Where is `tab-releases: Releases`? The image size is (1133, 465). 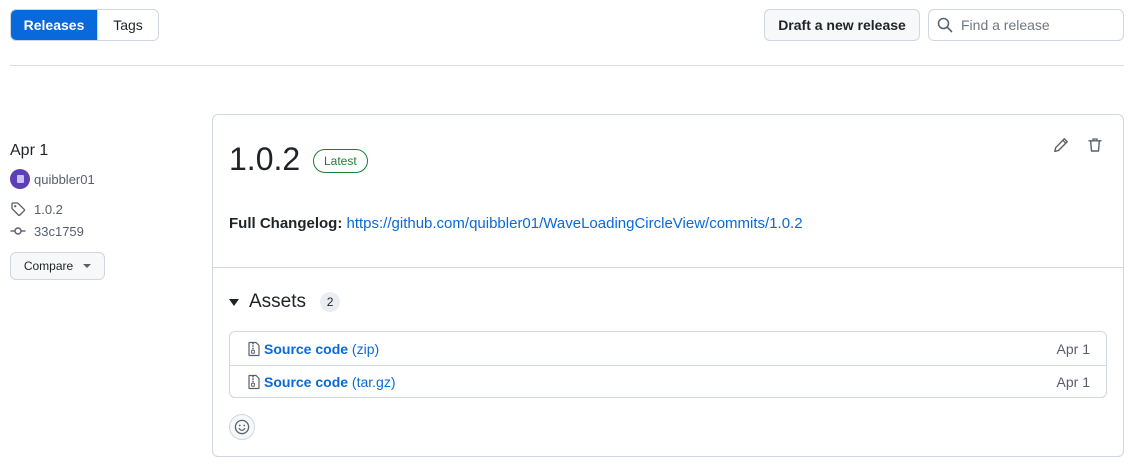
tab-releases: Releases is located at coordinates (54, 25).